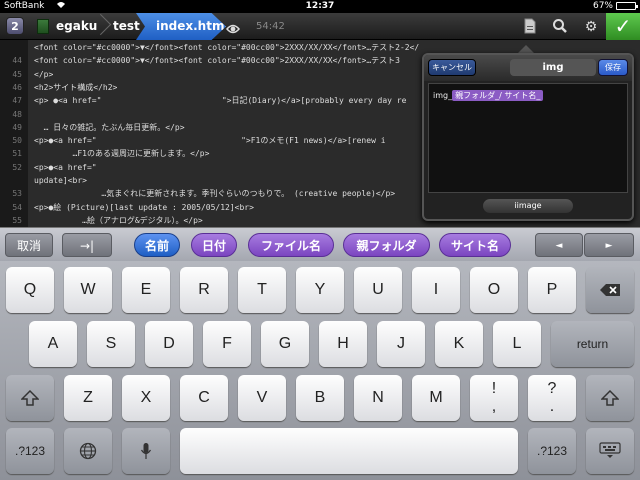 Image resolution: width=640 pixels, height=480 pixels. What do you see at coordinates (528, 206) in the screenshot?
I see `template-name-button: iimage` at bounding box center [528, 206].